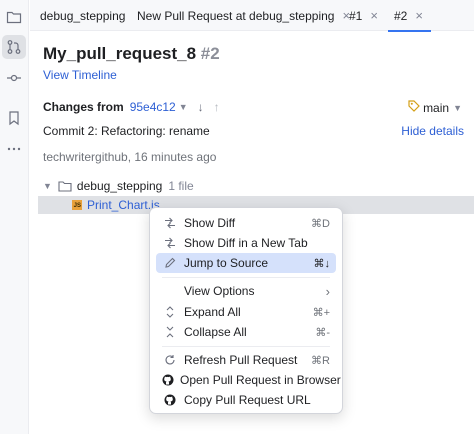 This screenshot has width=474, height=434. I want to click on tab-pr-2: #2 ×, so click(409, 16).